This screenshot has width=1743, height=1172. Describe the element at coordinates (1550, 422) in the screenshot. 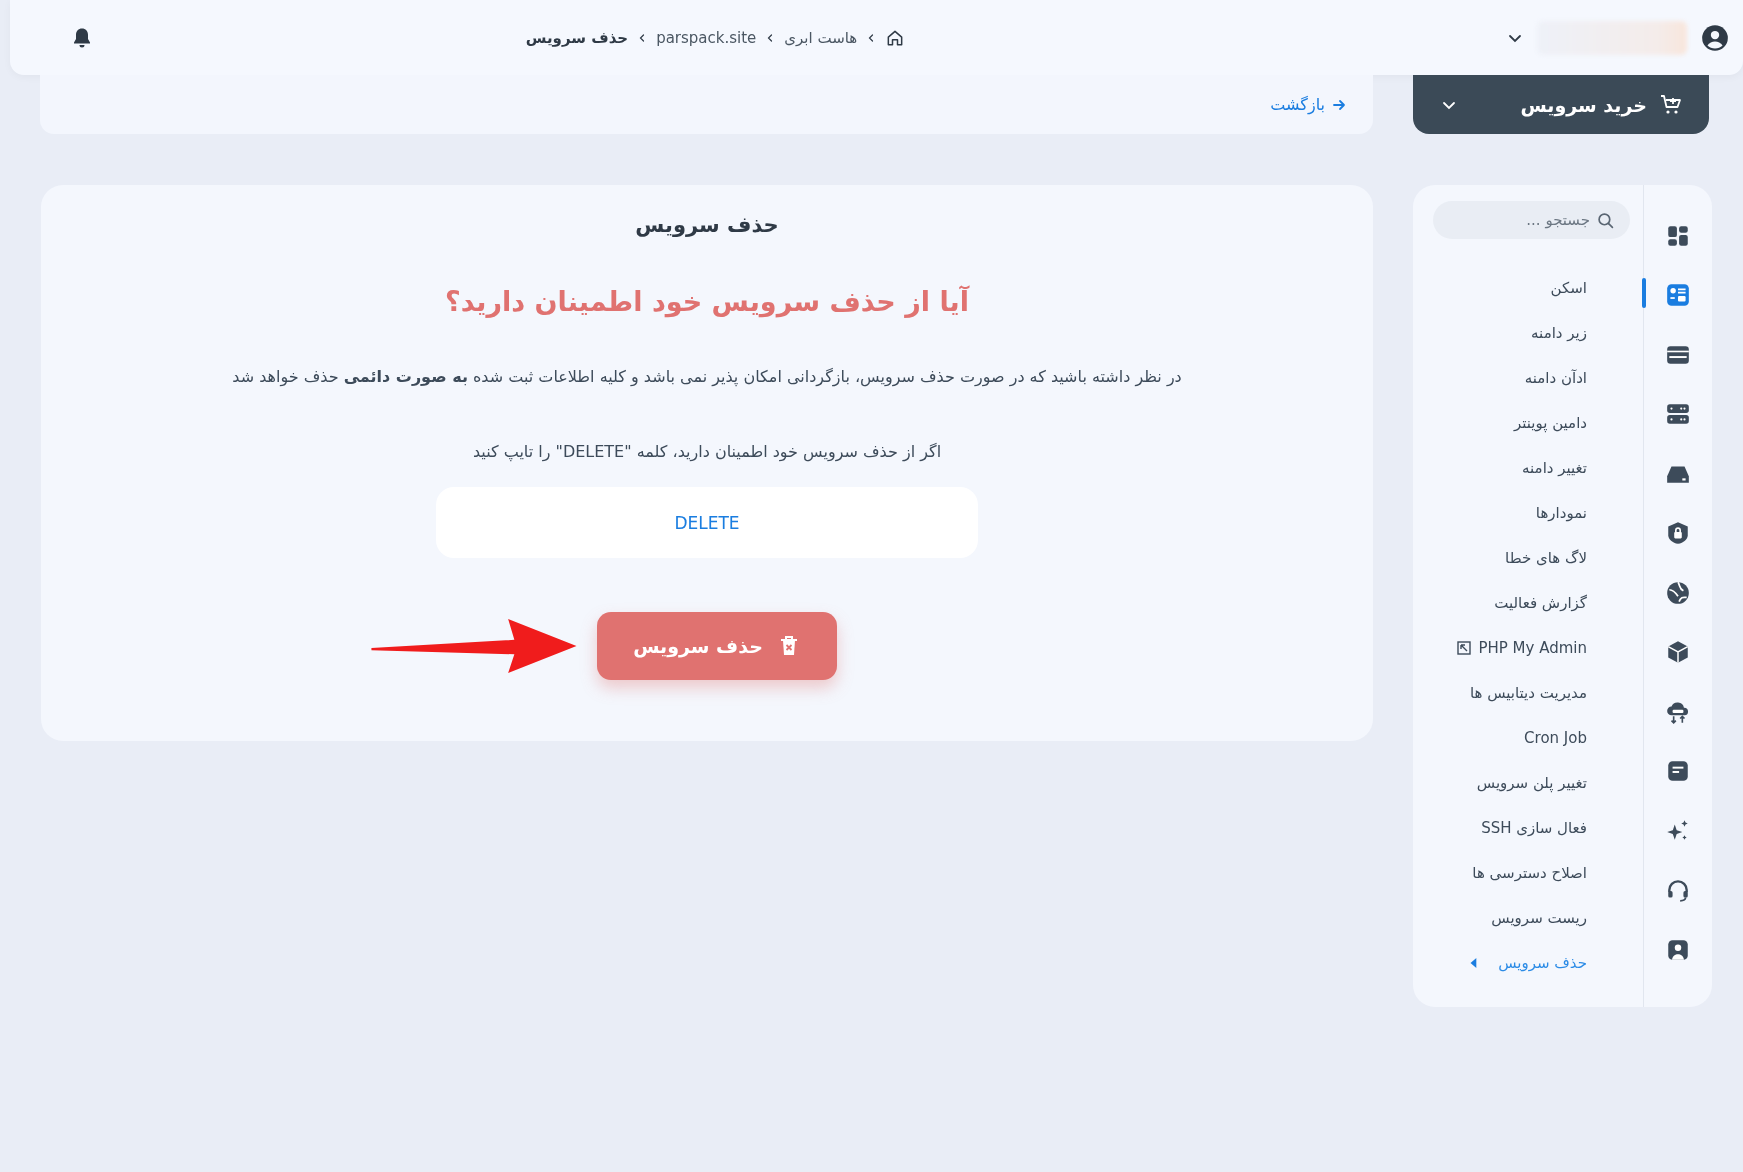

I see `sidebar-item: دامین پوینتر` at that location.